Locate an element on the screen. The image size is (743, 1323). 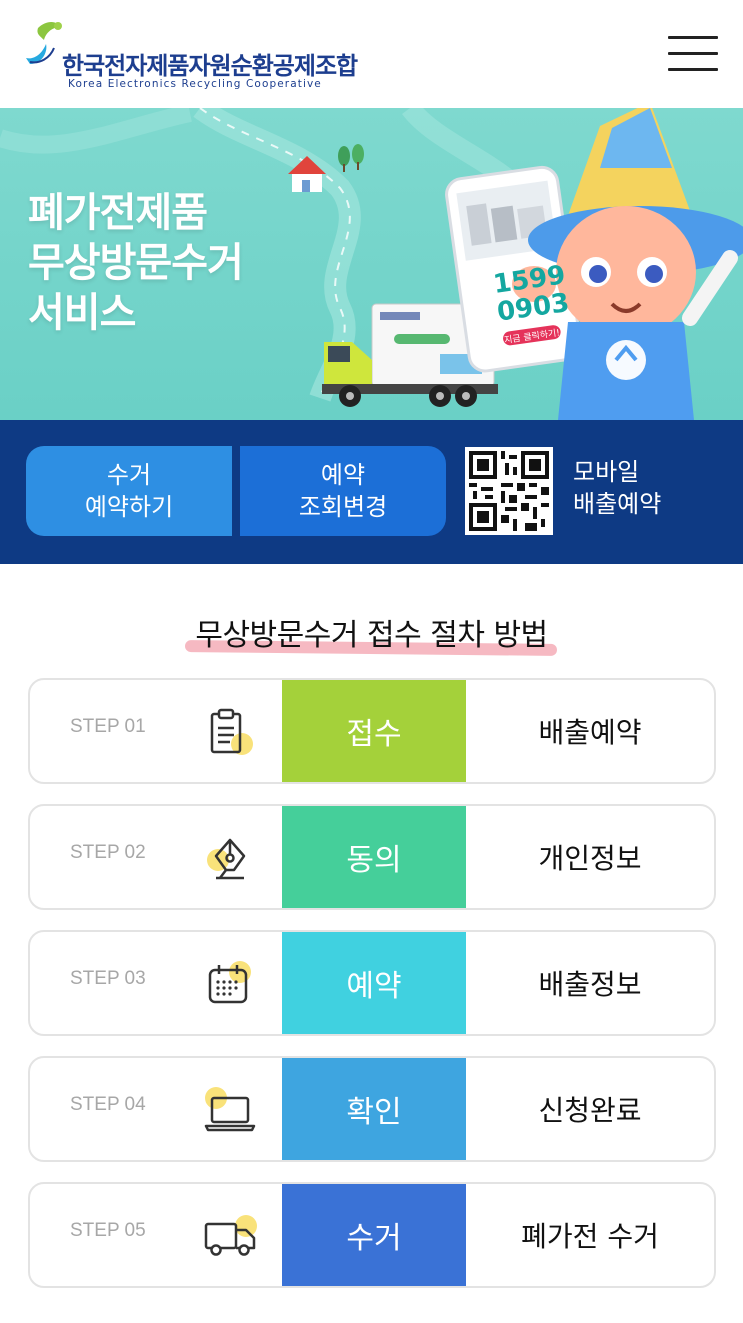
step-label: 수거 is located at coordinates (374, 1235).